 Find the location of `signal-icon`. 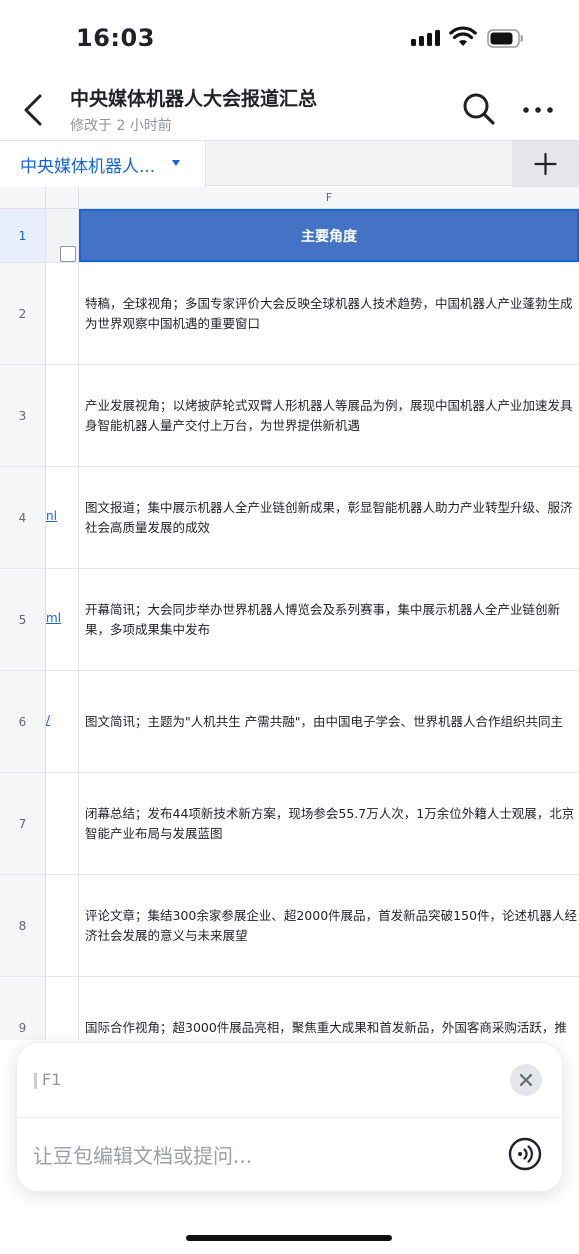

signal-icon is located at coordinates (426, 38).